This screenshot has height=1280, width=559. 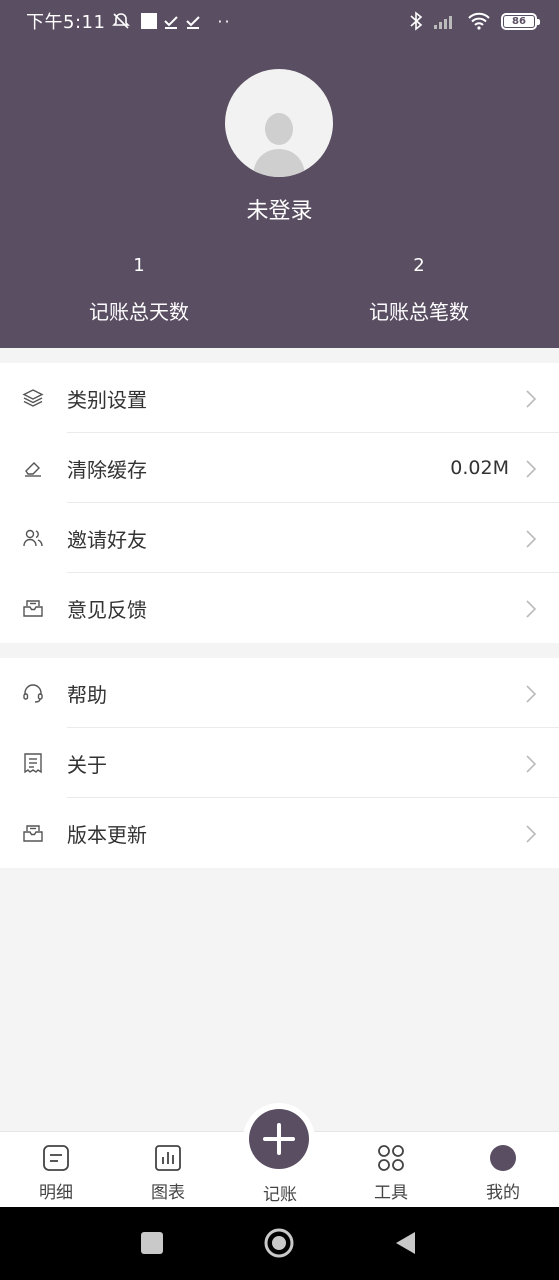 What do you see at coordinates (168, 1158) in the screenshot?
I see `bar-chart-icon` at bounding box center [168, 1158].